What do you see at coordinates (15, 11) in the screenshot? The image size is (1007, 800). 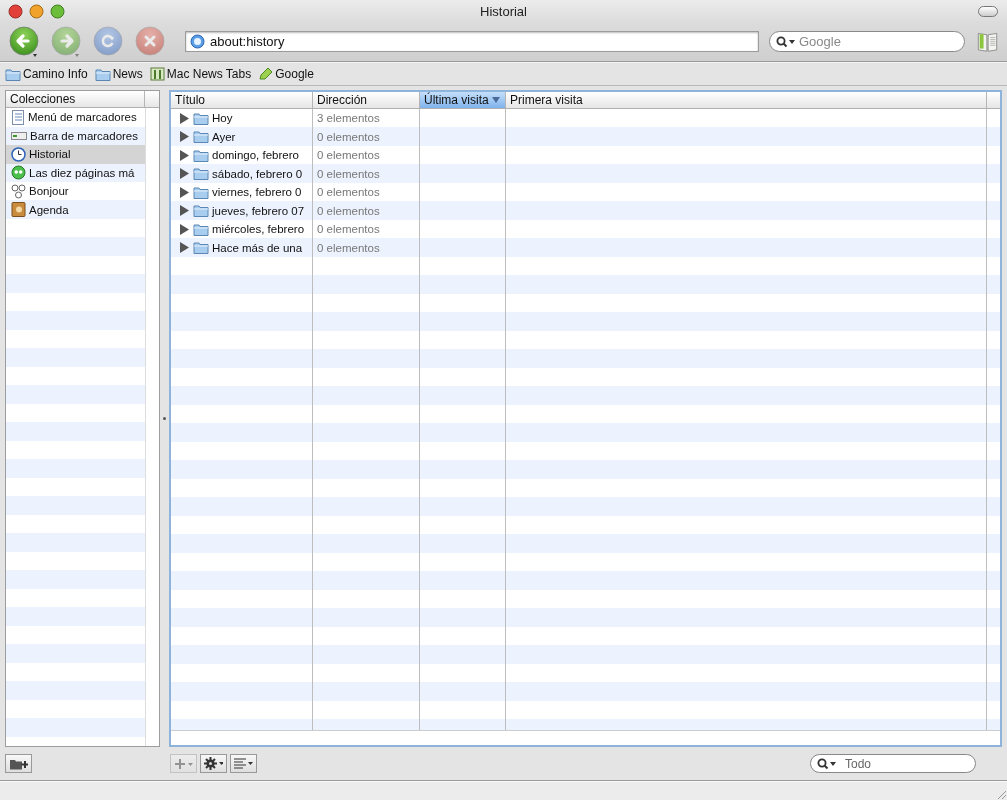 I see `close-button` at bounding box center [15, 11].